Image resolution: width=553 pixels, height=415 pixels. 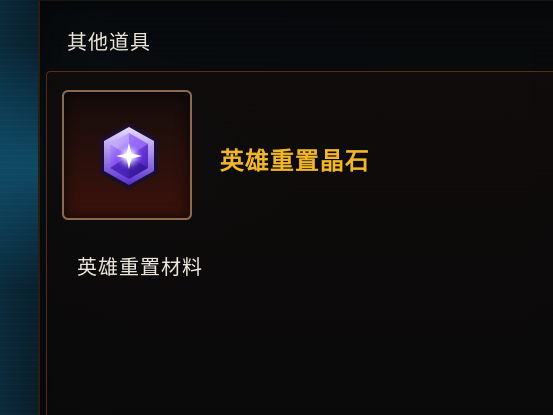 I want to click on panel-title: 其他道具, so click(x=109, y=42).